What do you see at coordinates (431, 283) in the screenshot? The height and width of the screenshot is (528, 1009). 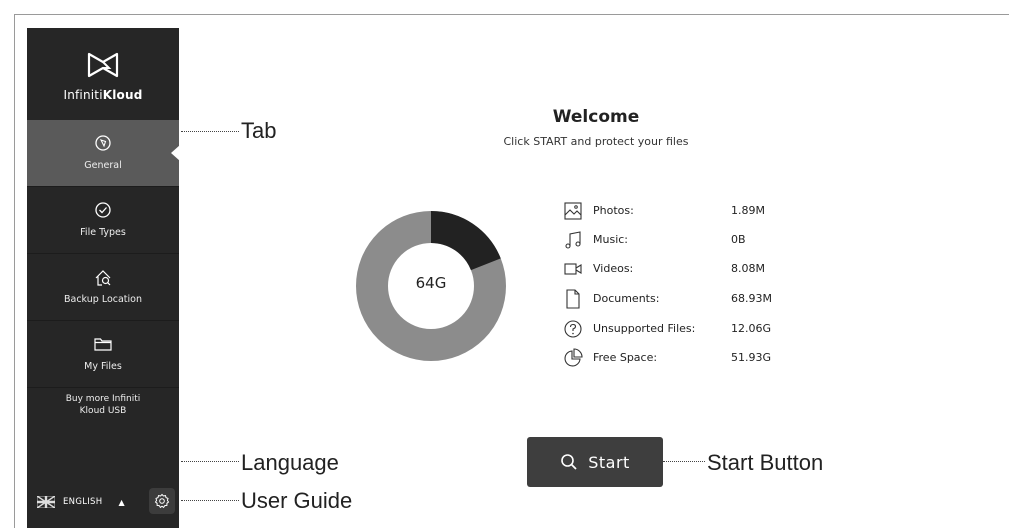 I see `capacity-label: 64G` at bounding box center [431, 283].